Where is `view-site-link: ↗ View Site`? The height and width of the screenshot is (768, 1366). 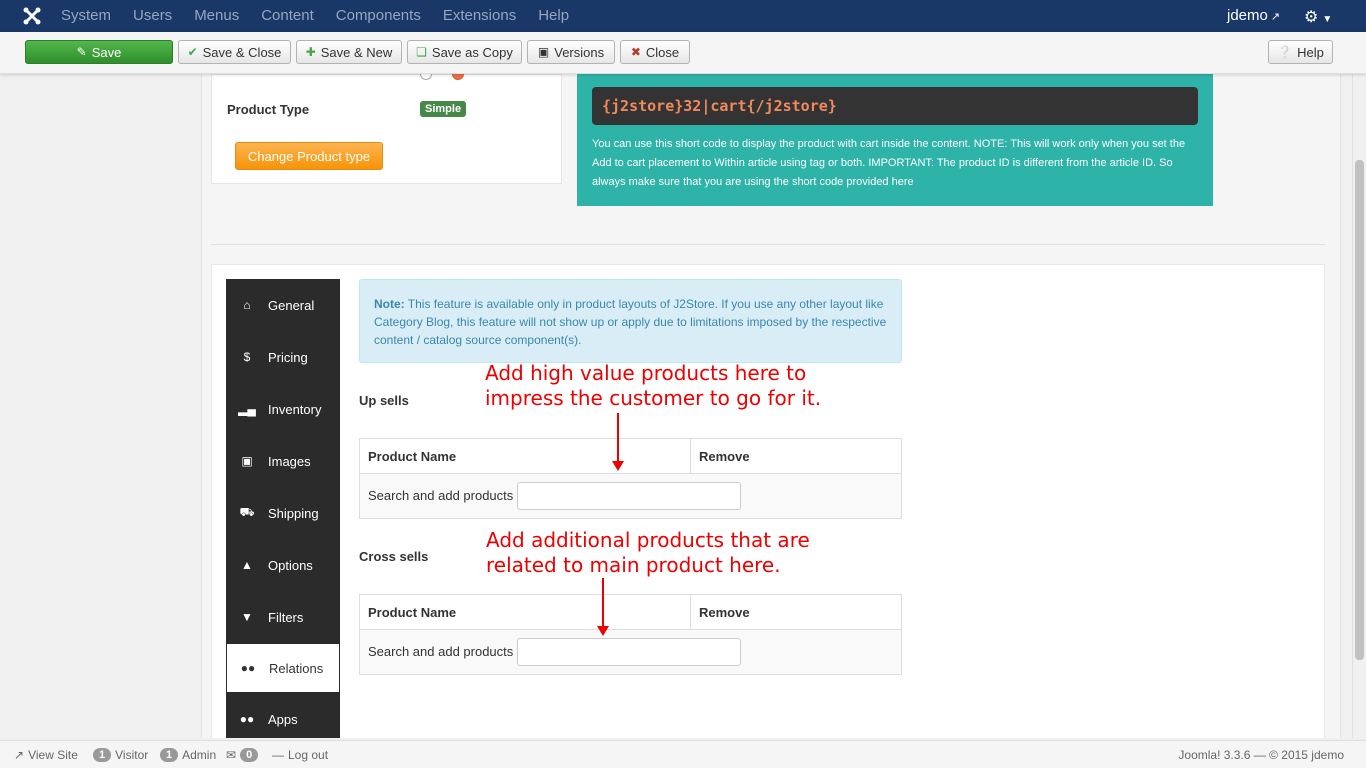 view-site-link: ↗ View Site is located at coordinates (46, 755).